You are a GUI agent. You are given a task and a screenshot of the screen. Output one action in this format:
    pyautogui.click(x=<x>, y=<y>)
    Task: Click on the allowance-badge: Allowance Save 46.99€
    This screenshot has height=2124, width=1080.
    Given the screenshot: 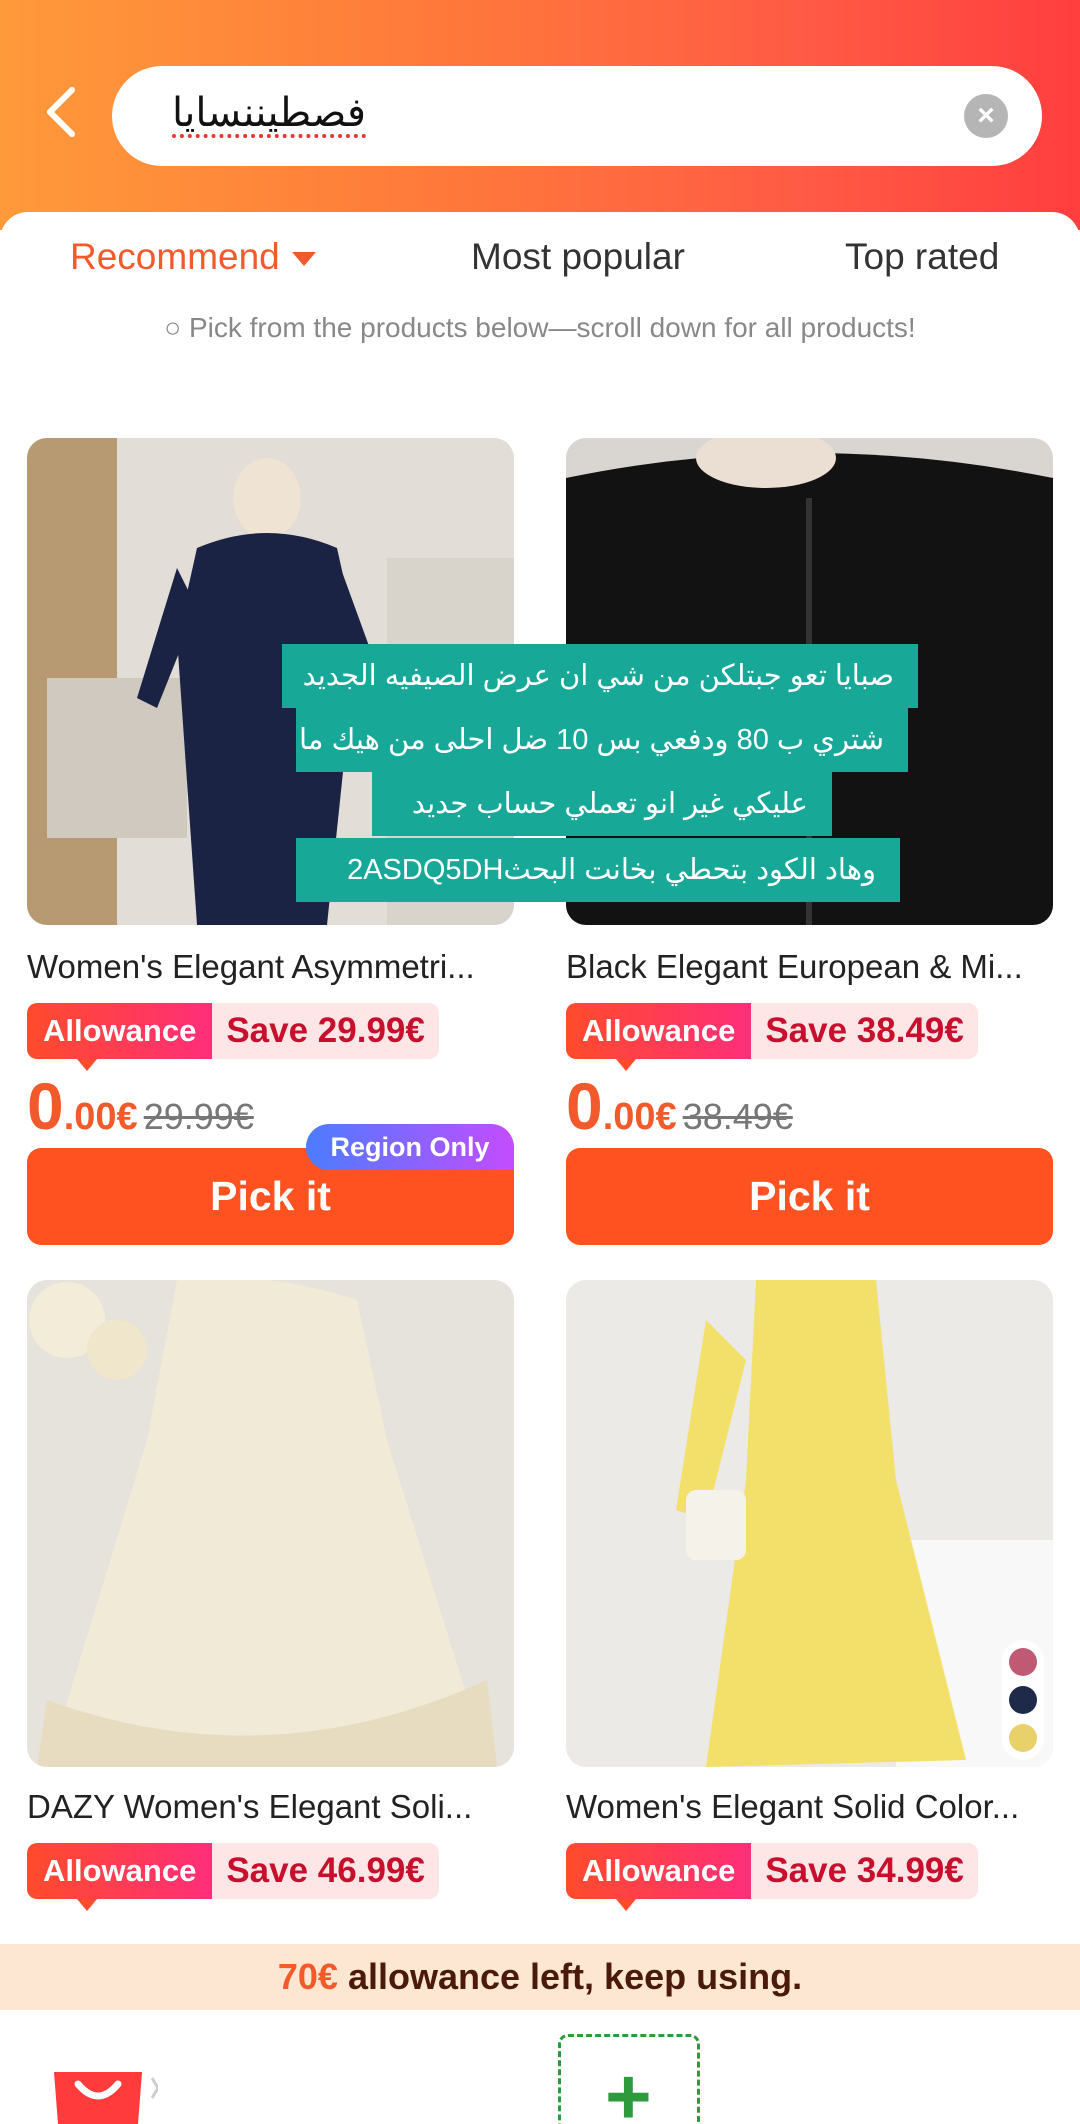 What is the action you would take?
    pyautogui.click(x=233, y=1877)
    